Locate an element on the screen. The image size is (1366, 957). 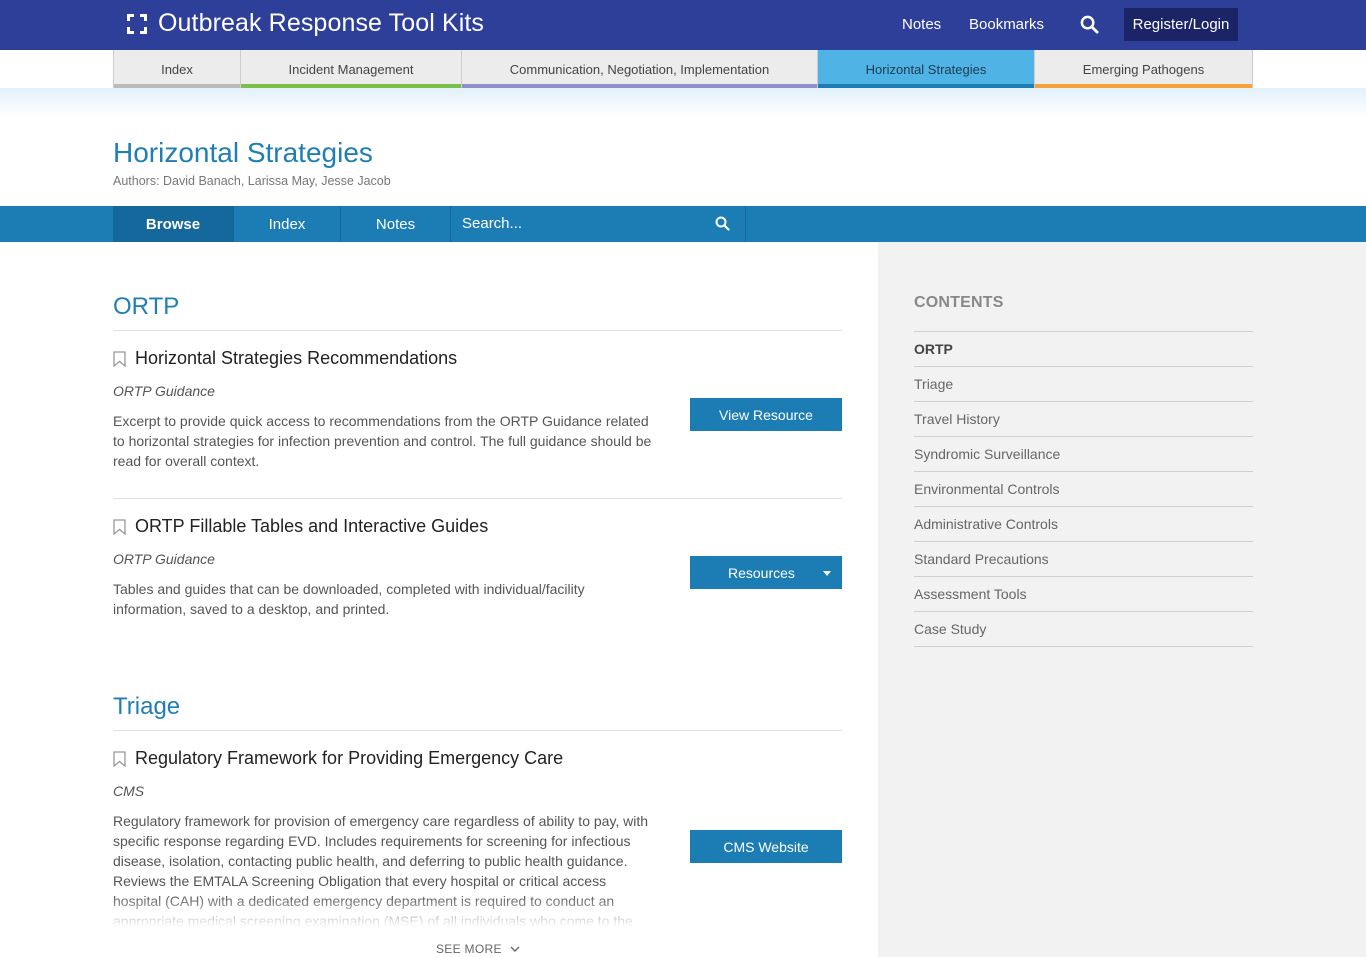
contents-item-administrative-controls: Administrative Controls is located at coordinates (1083, 524).